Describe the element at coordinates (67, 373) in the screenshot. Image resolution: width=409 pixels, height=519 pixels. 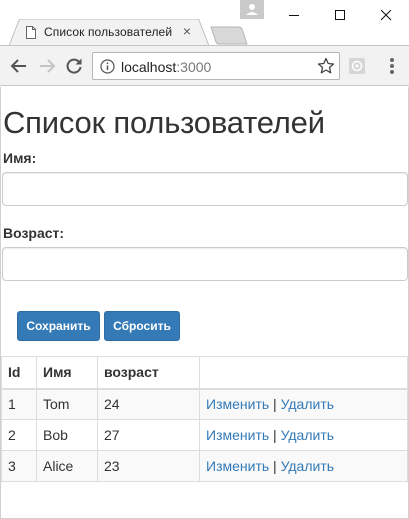
I see `header-name: Имя` at that location.